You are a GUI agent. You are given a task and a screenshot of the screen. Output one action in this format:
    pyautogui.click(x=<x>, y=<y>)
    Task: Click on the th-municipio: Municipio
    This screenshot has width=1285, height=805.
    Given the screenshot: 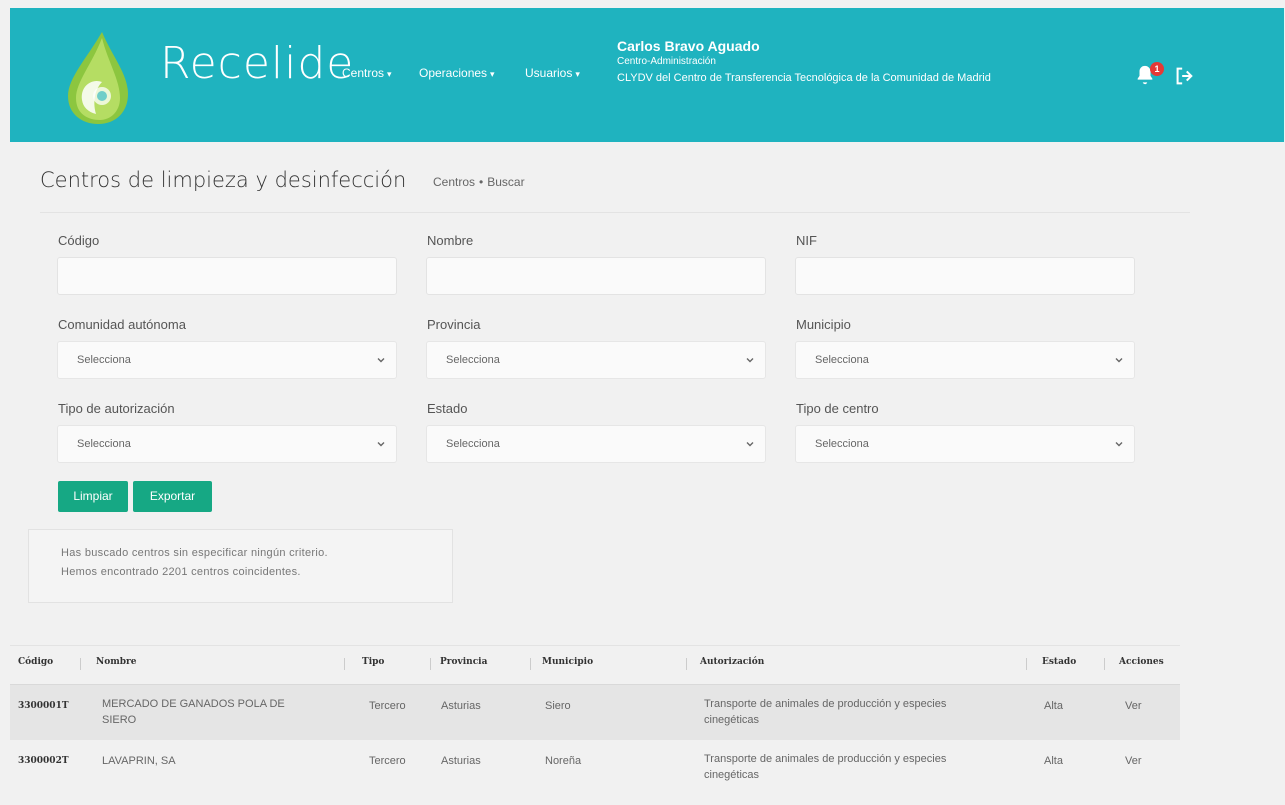 What is the action you would take?
    pyautogui.click(x=567, y=662)
    